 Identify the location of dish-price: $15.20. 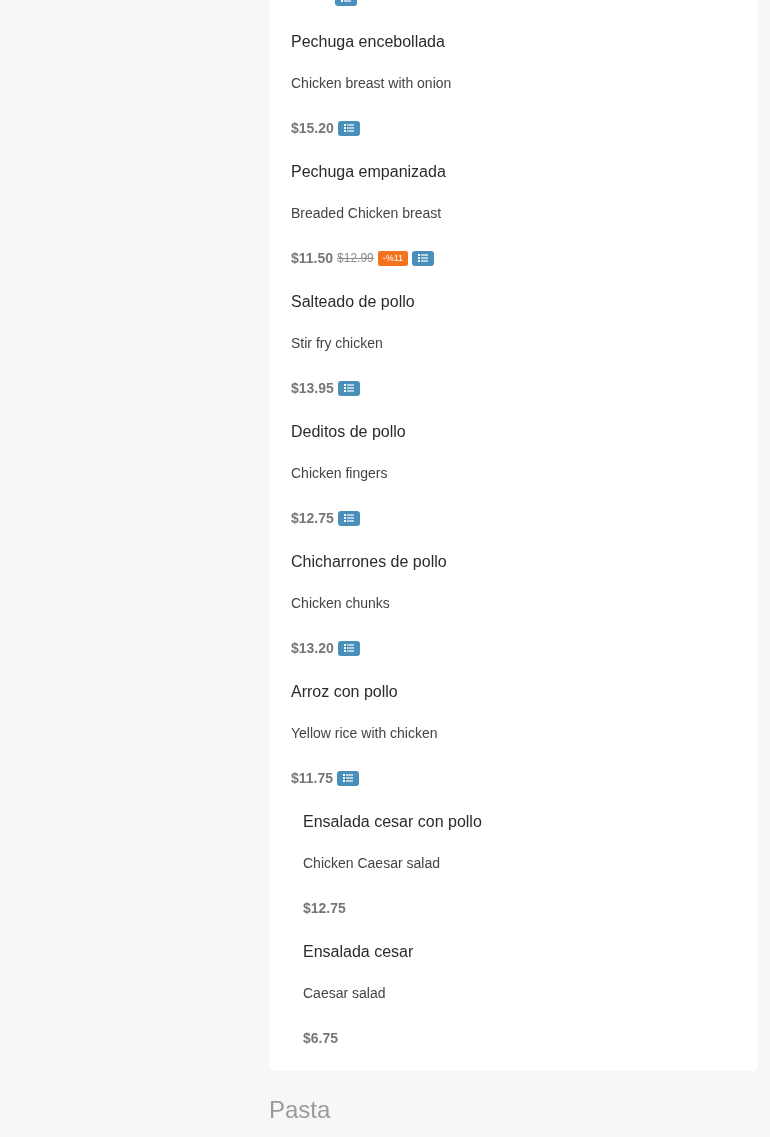
(312, 128).